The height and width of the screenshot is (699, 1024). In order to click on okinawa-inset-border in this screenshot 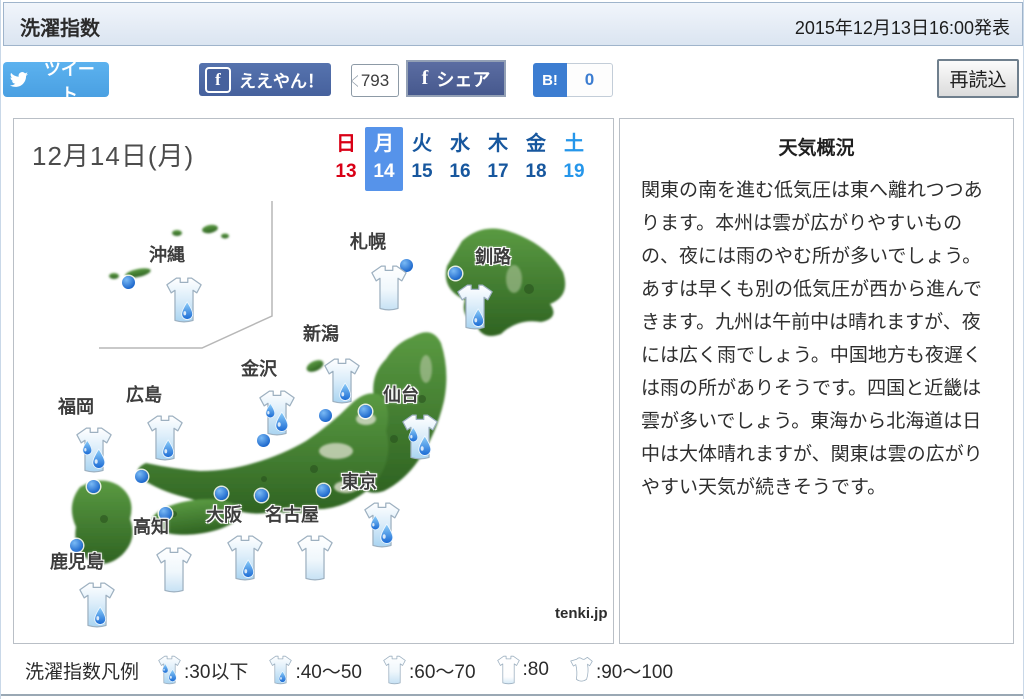, I will do `click(186, 275)`.